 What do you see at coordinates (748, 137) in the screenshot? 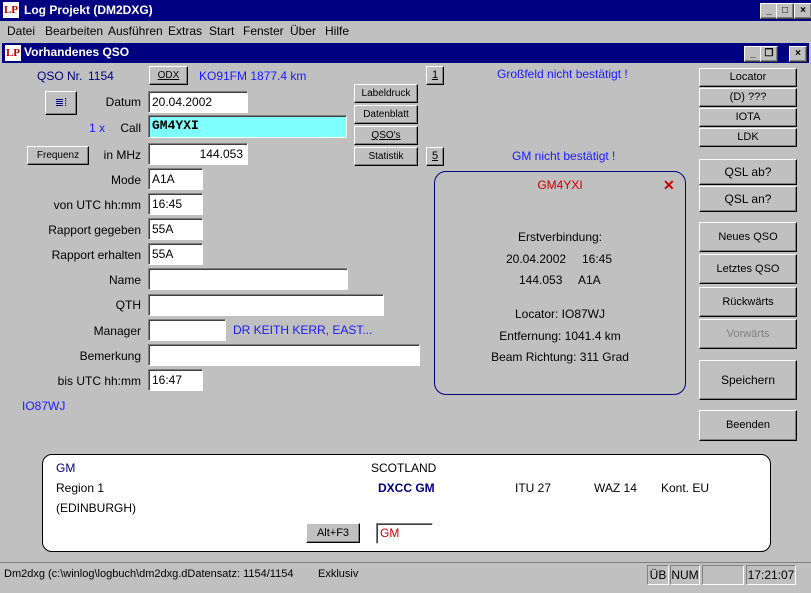
I see `ldk-button: LDK` at bounding box center [748, 137].